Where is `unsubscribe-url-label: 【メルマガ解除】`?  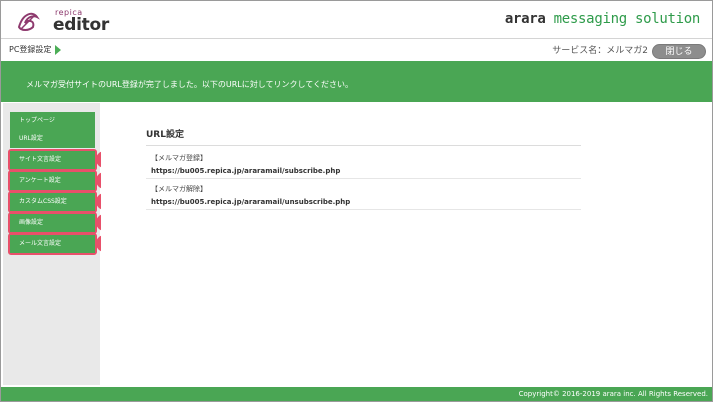 unsubscribe-url-label: 【メルマガ解除】 is located at coordinates (179, 189).